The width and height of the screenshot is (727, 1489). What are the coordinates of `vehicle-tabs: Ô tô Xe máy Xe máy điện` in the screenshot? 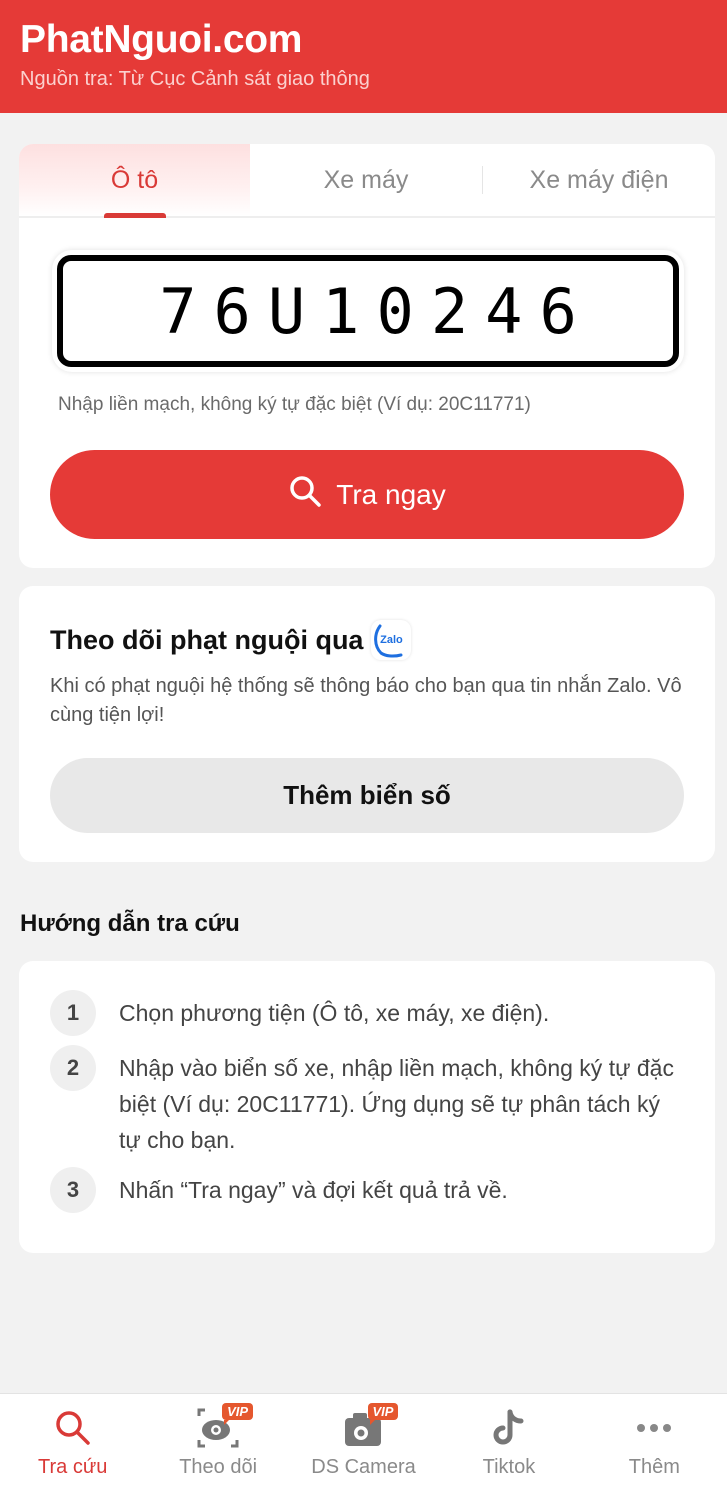 It's located at (367, 181).